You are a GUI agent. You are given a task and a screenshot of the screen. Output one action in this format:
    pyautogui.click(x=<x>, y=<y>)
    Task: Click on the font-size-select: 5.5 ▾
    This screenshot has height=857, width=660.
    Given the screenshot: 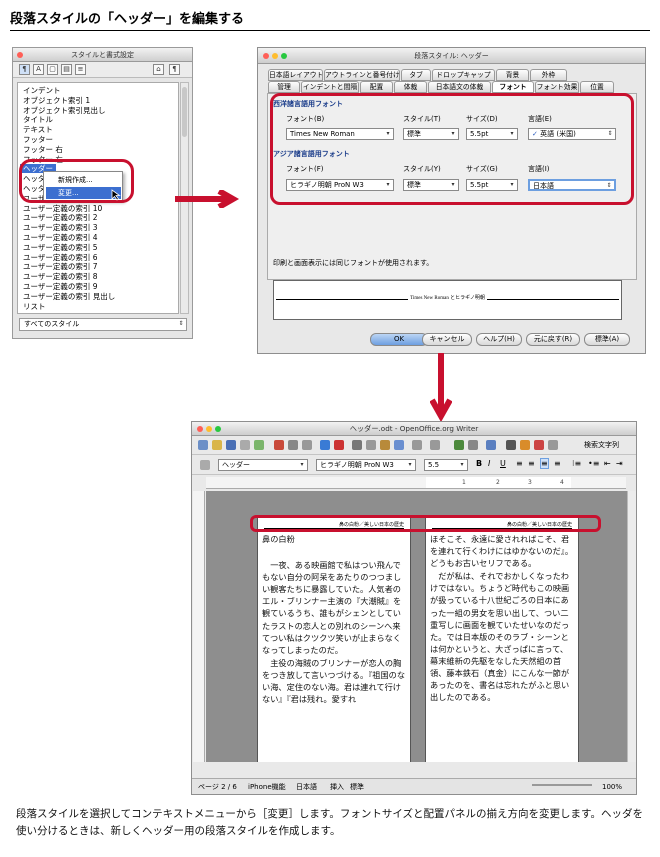 What is the action you would take?
    pyautogui.click(x=446, y=465)
    